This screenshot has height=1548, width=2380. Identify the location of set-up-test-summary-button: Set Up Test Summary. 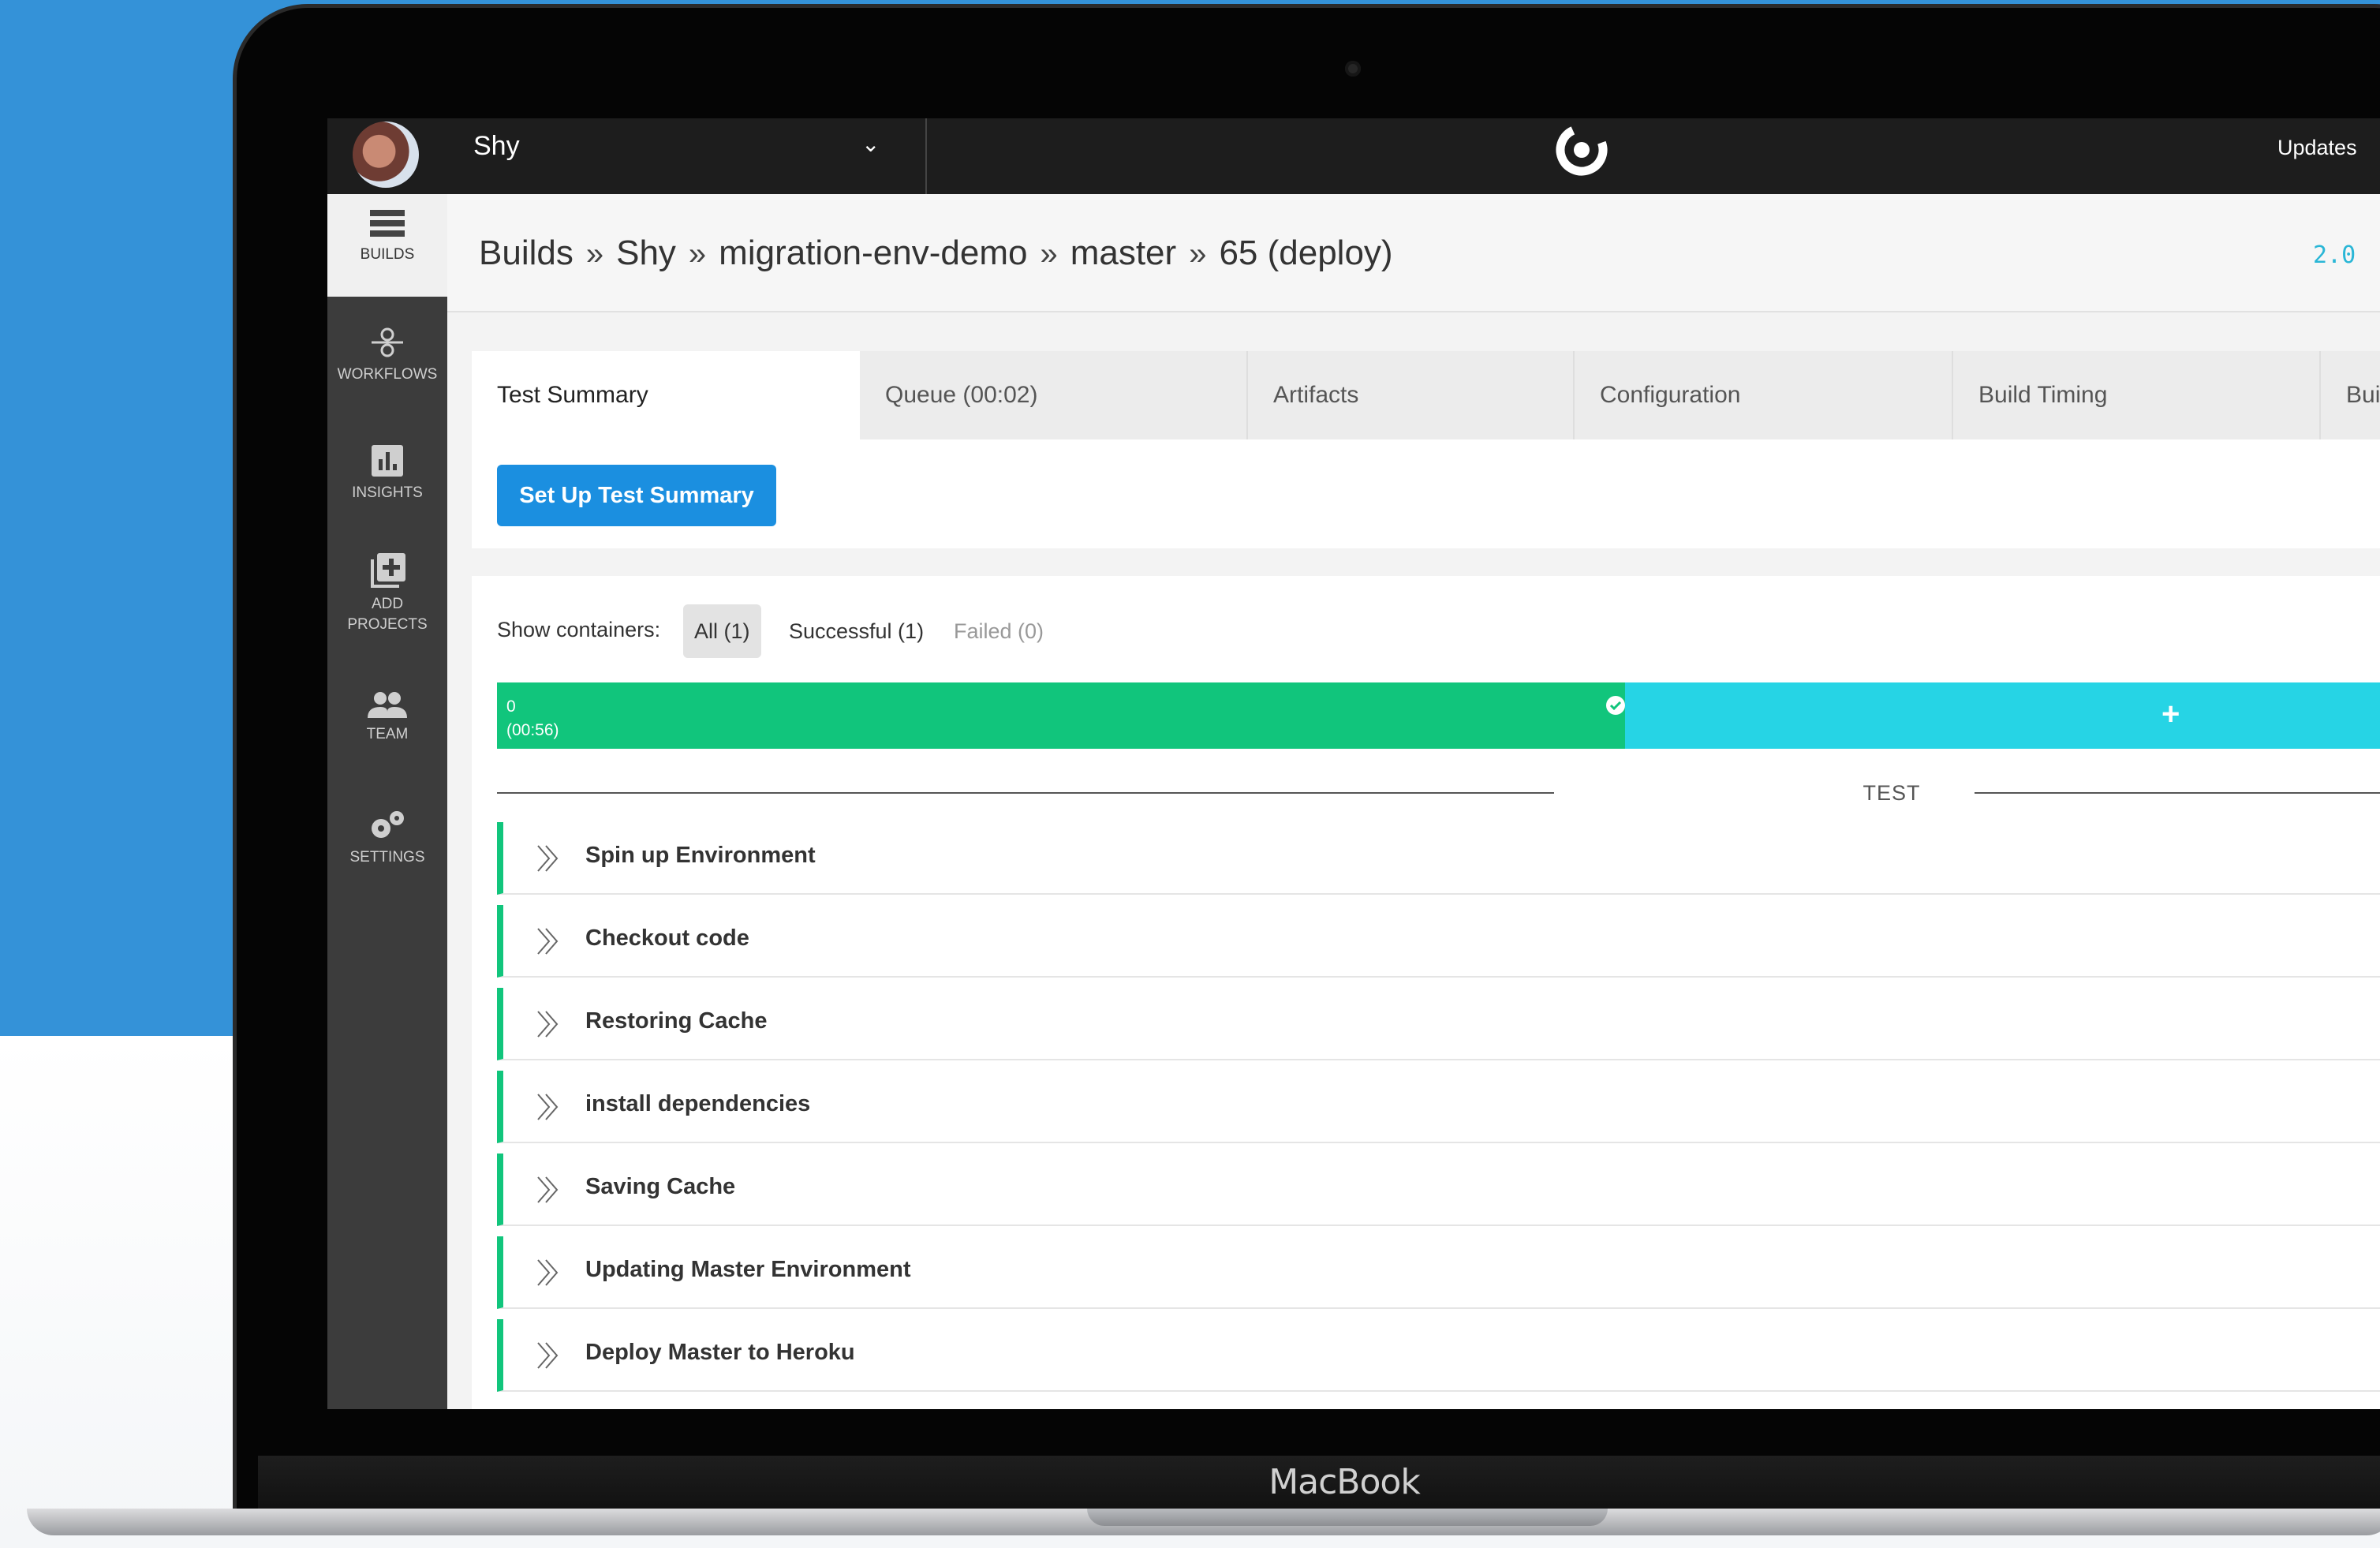
(636, 496).